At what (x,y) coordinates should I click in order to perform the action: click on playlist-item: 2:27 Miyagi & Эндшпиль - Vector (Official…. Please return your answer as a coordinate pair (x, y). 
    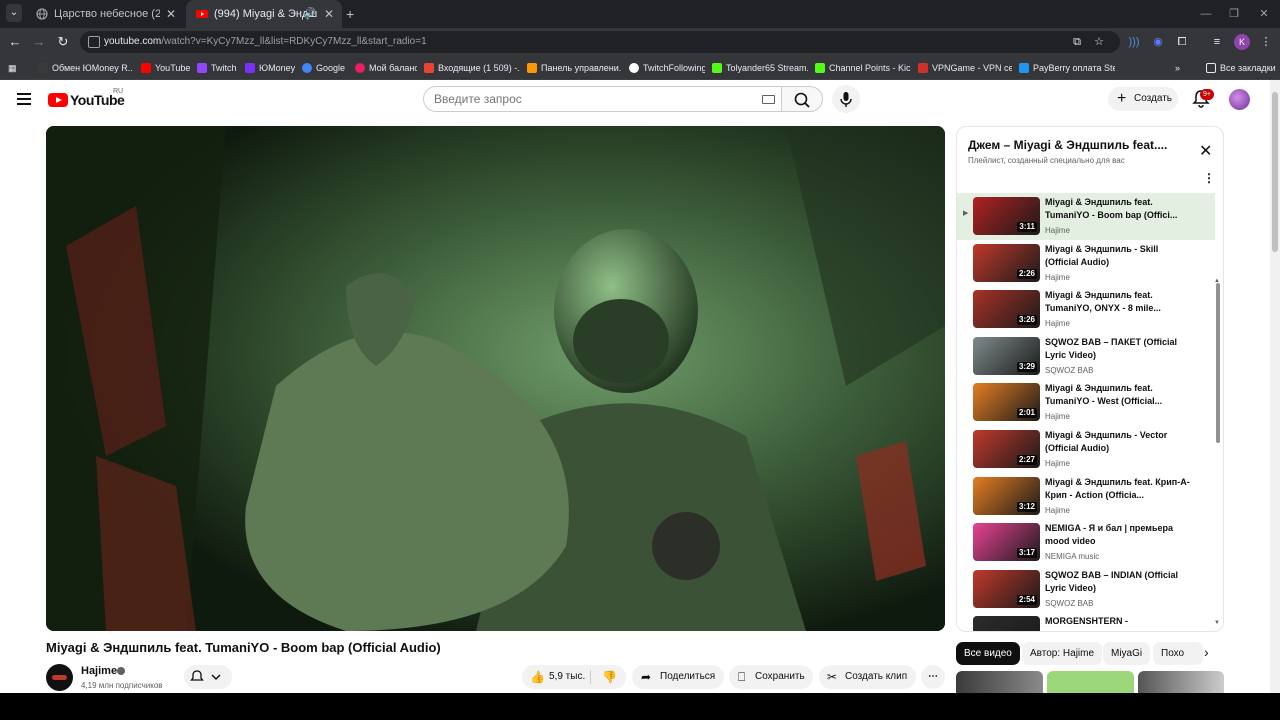
    Looking at the image, I should click on (1086, 449).